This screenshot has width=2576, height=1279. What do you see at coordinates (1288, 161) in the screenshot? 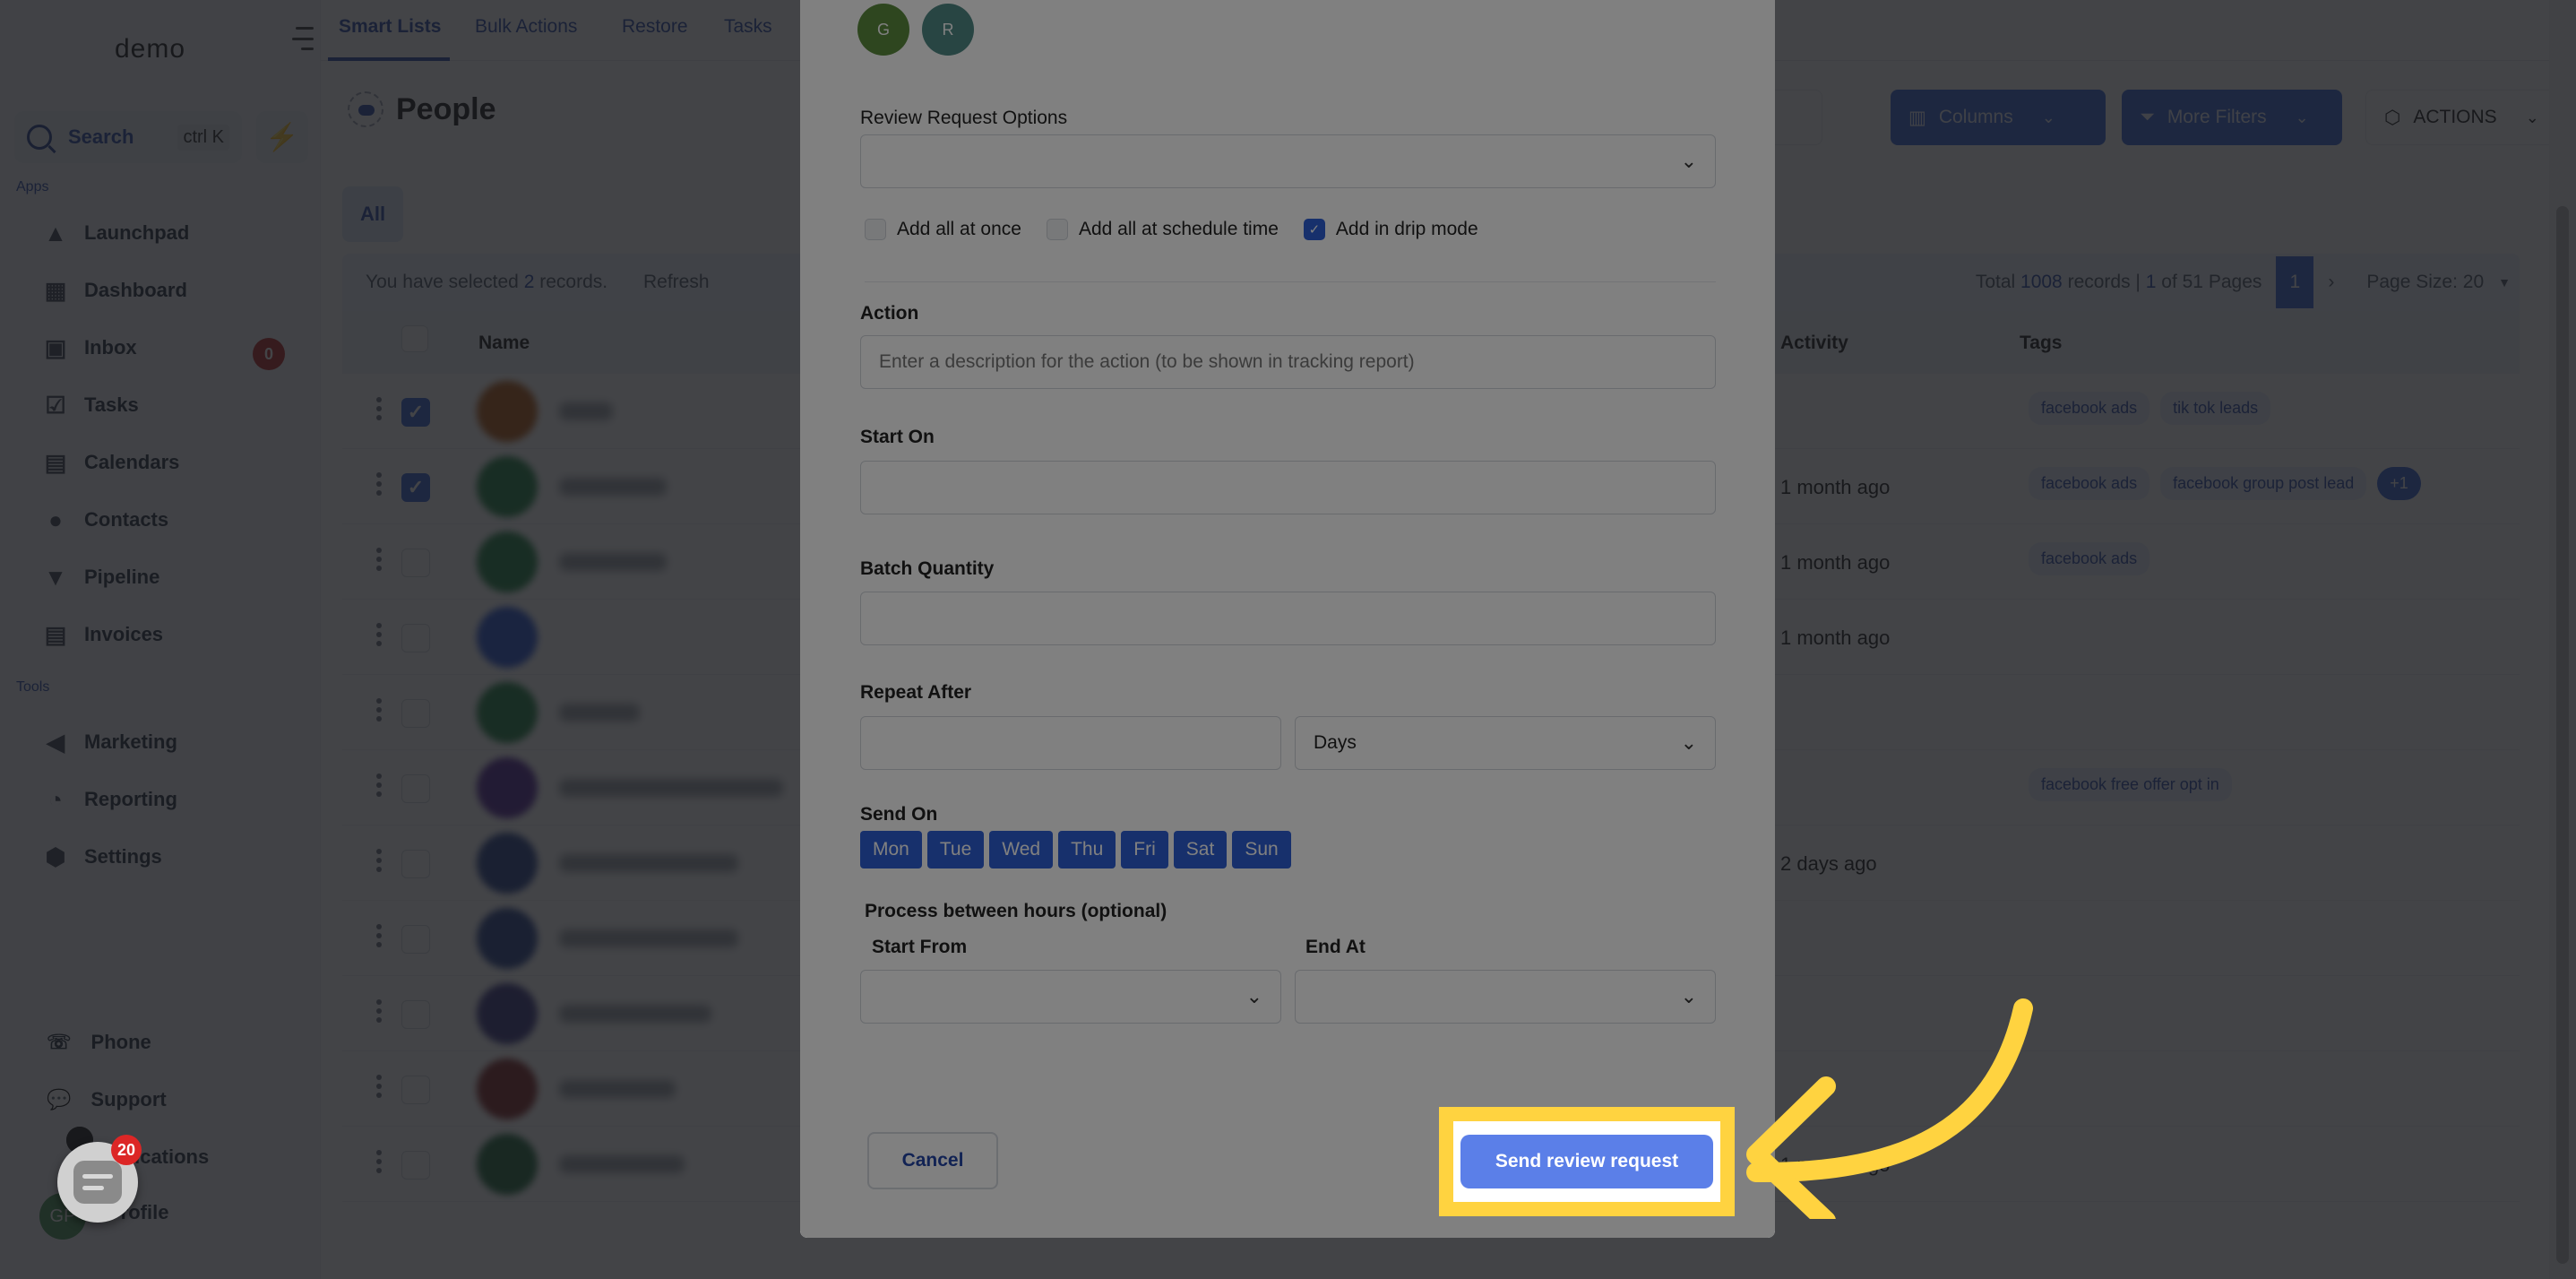
I see `review-options-select: ⌄` at bounding box center [1288, 161].